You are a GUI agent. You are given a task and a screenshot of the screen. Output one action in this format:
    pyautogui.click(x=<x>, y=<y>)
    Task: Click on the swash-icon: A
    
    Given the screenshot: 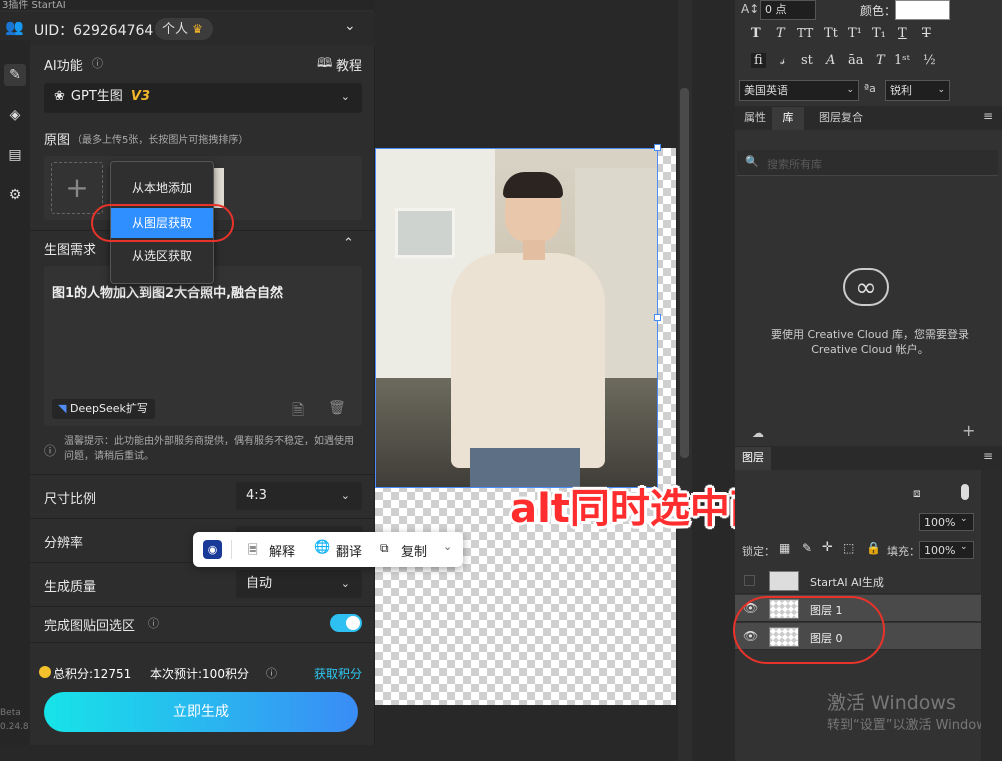 What is the action you would take?
    pyautogui.click(x=830, y=60)
    